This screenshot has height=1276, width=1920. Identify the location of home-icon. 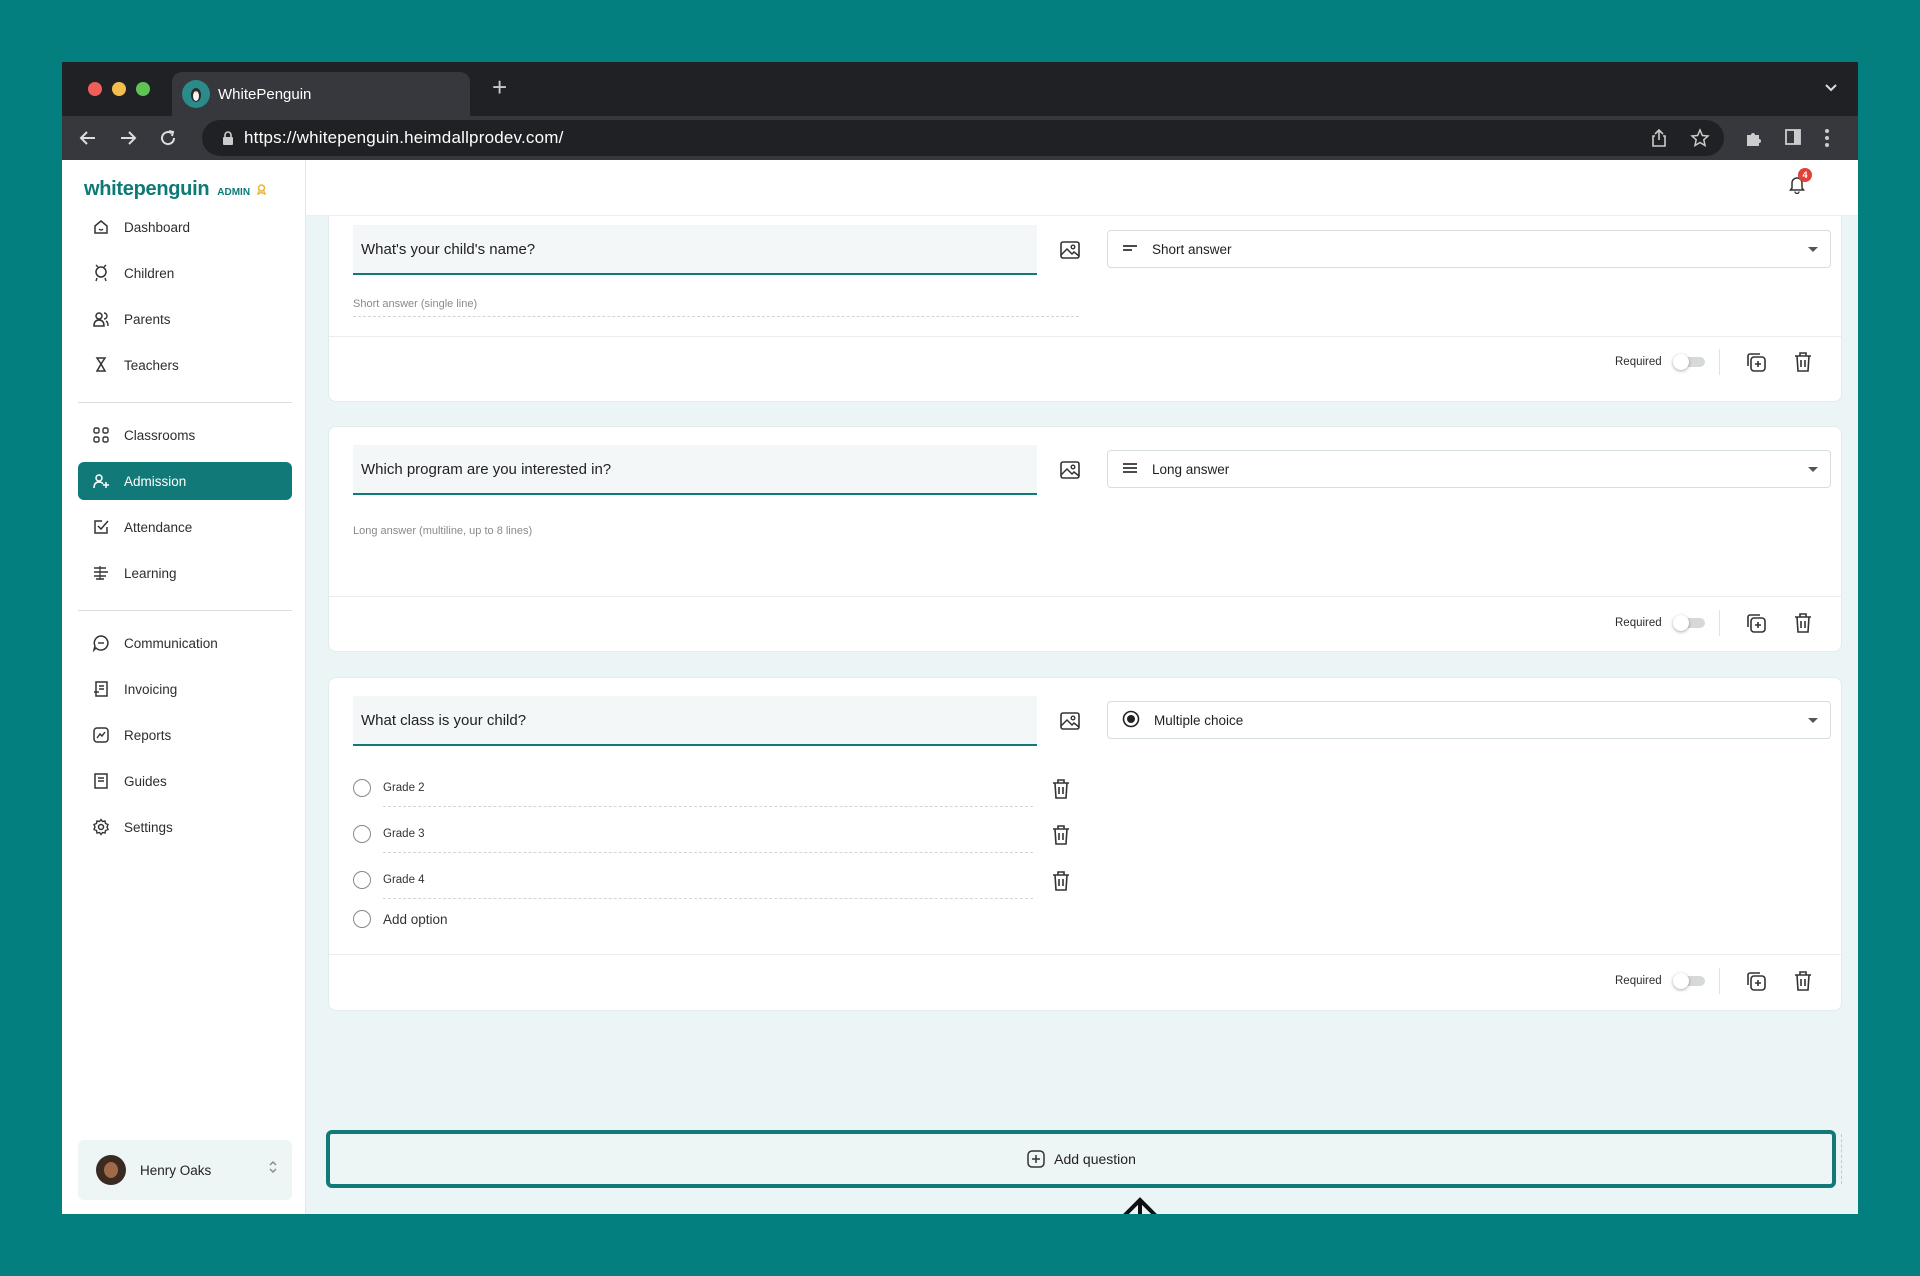
(101, 227).